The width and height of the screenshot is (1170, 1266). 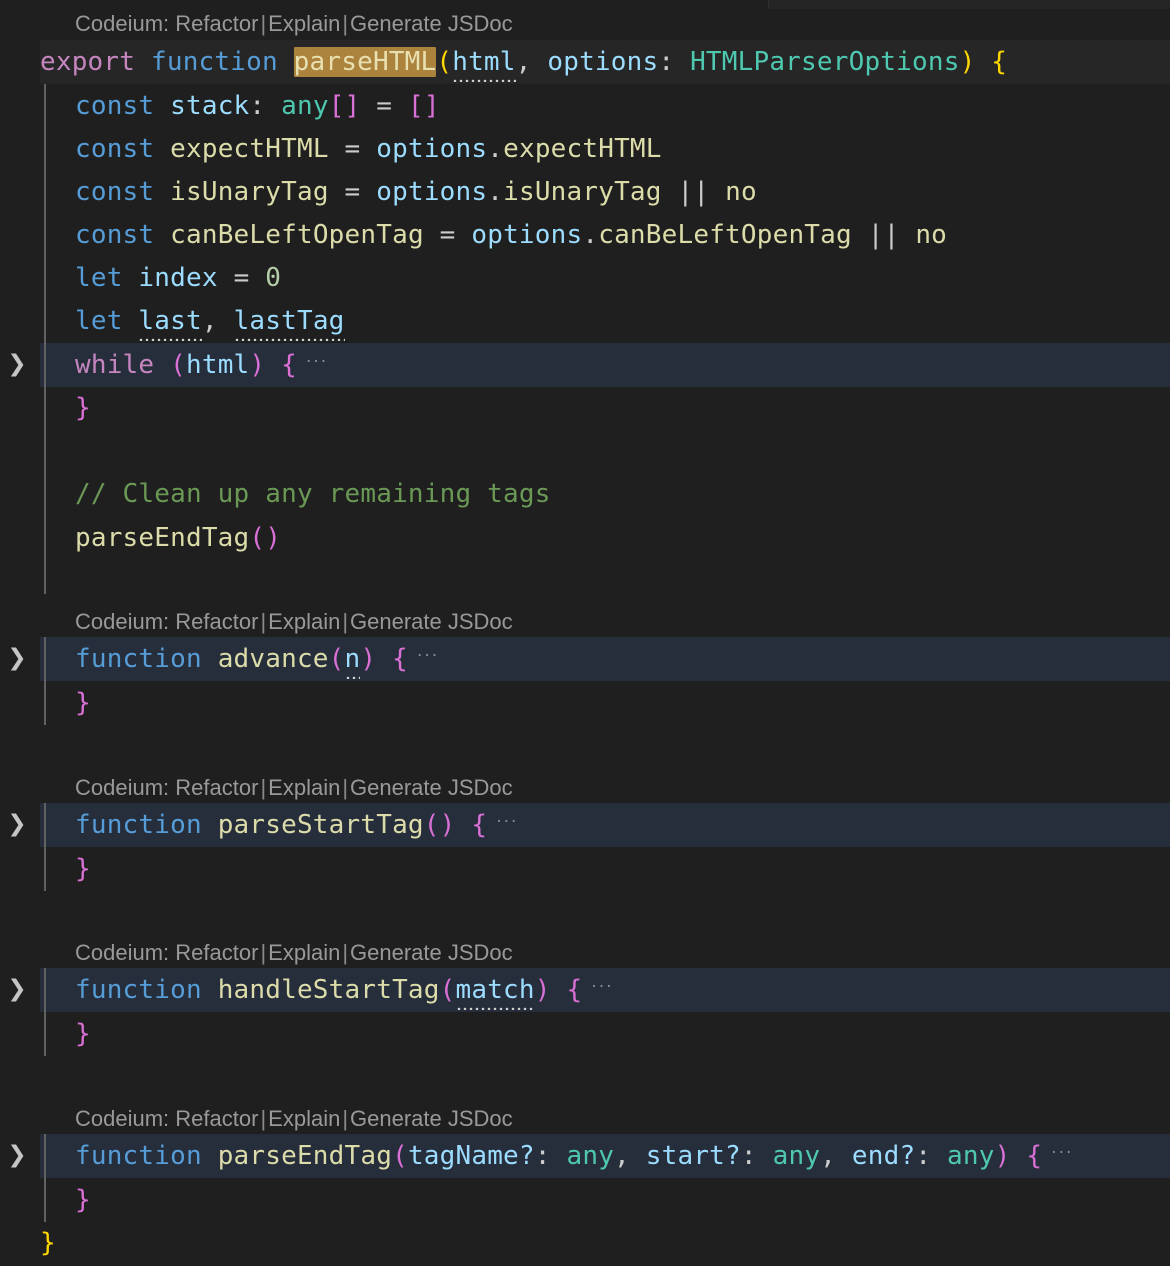 What do you see at coordinates (693, 191) in the screenshot?
I see `token-or-operator: ||` at bounding box center [693, 191].